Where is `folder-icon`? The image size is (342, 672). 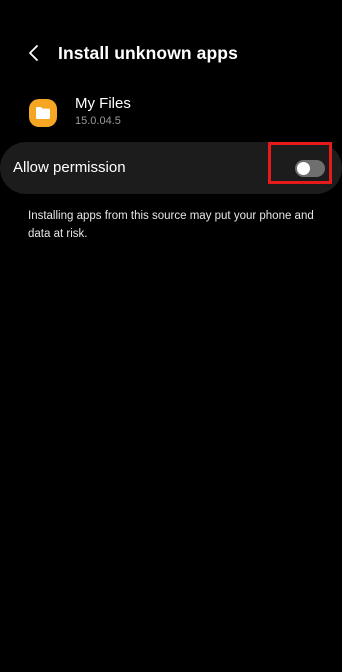 folder-icon is located at coordinates (43, 113).